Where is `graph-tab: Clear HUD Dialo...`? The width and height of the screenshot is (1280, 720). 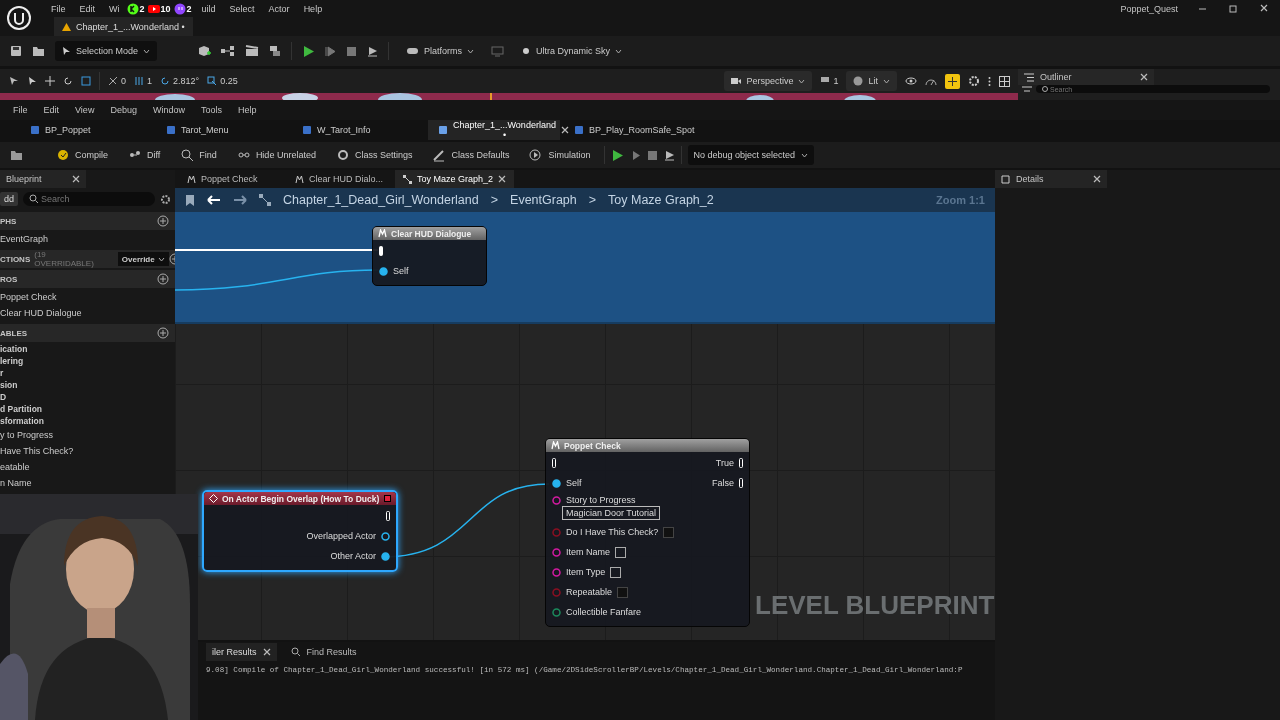
graph-tab: Clear HUD Dialo... is located at coordinates (341, 179).